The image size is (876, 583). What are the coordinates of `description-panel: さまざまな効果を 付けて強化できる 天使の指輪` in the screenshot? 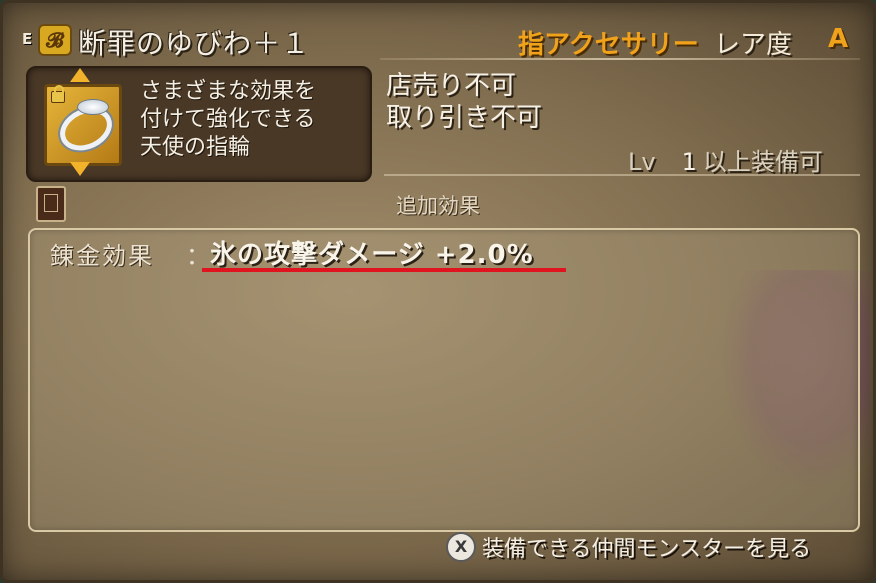 It's located at (199, 124).